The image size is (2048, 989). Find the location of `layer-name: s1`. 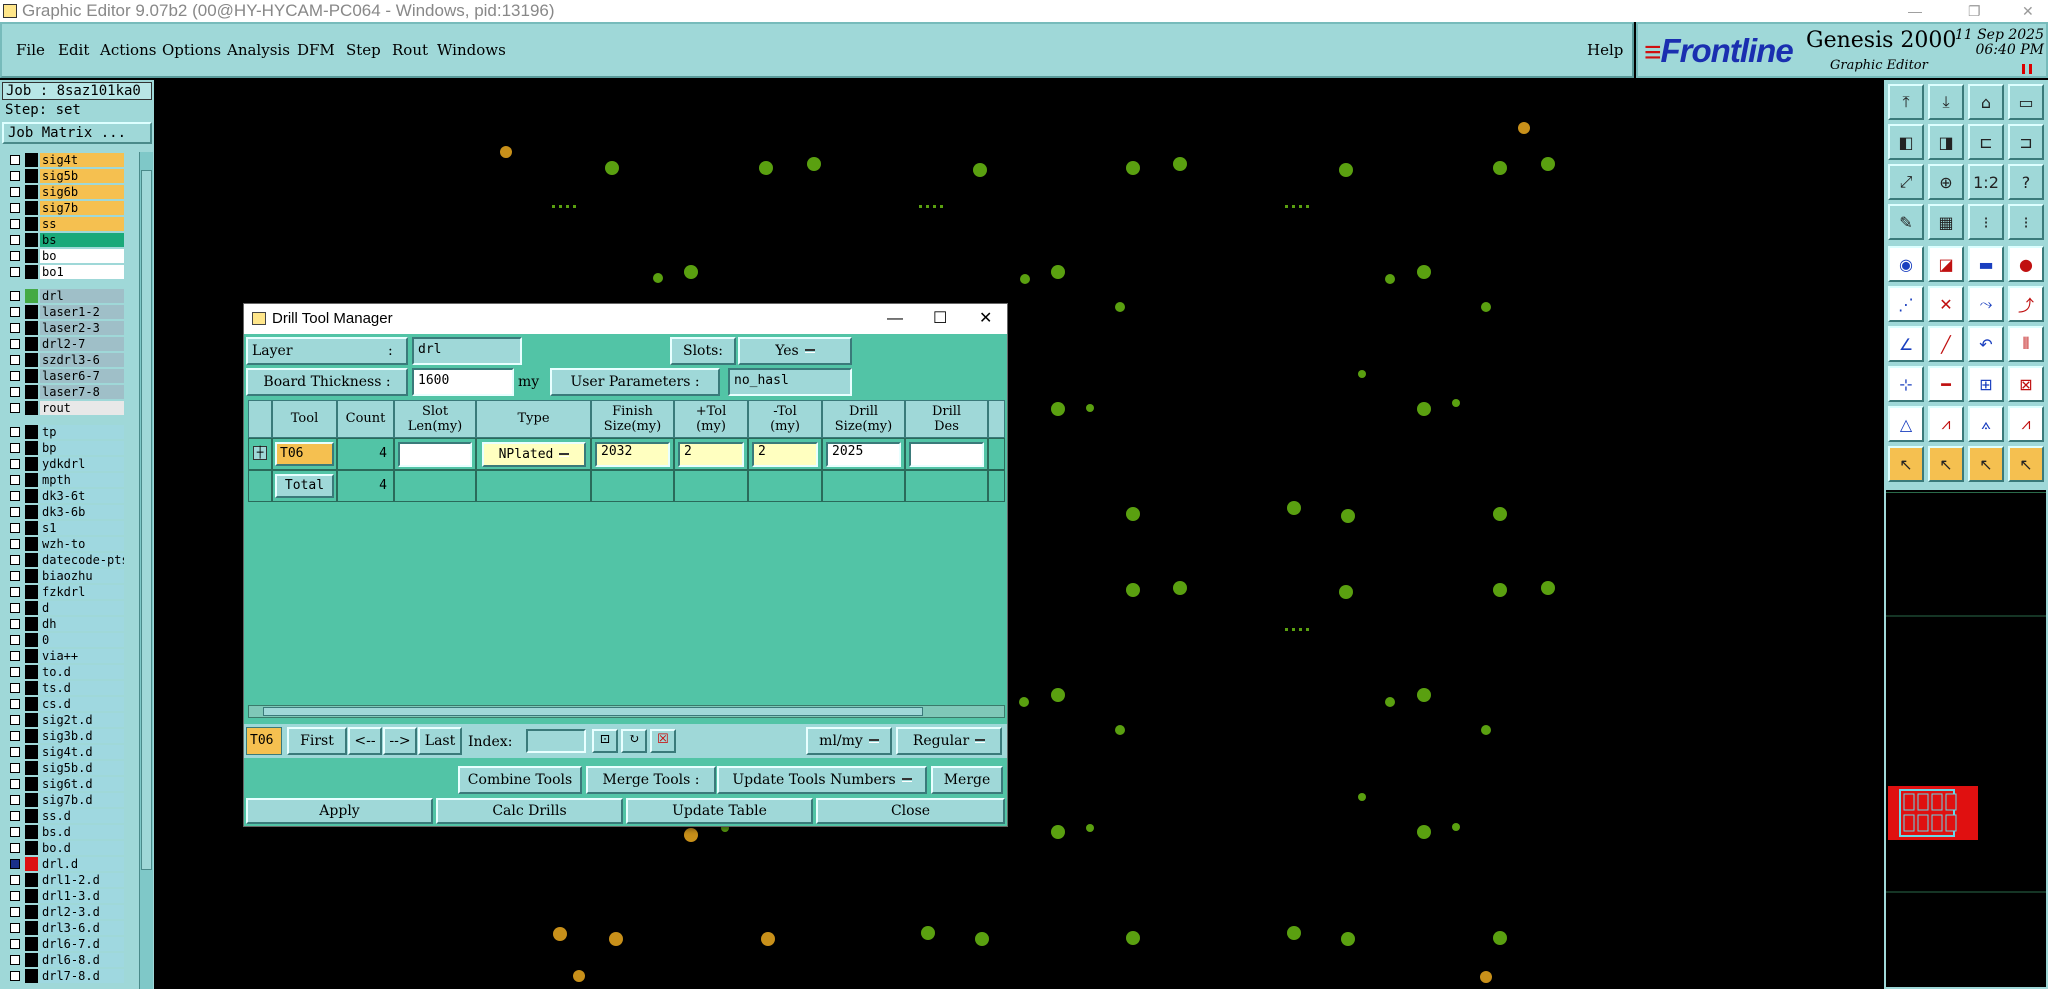

layer-name: s1 is located at coordinates (82, 528).